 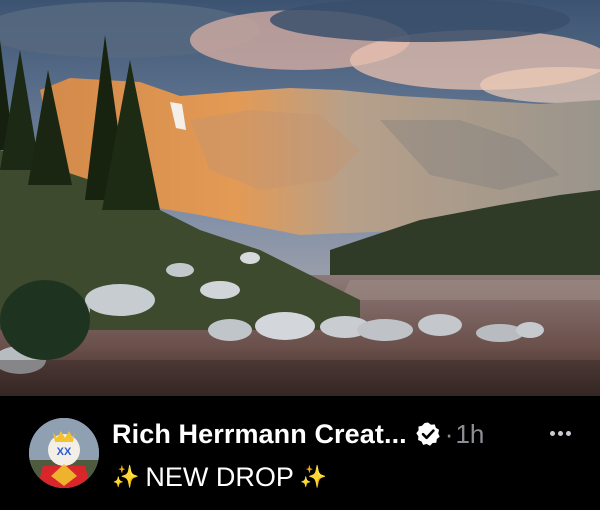 I want to click on post-time: 1h, so click(x=470, y=433).